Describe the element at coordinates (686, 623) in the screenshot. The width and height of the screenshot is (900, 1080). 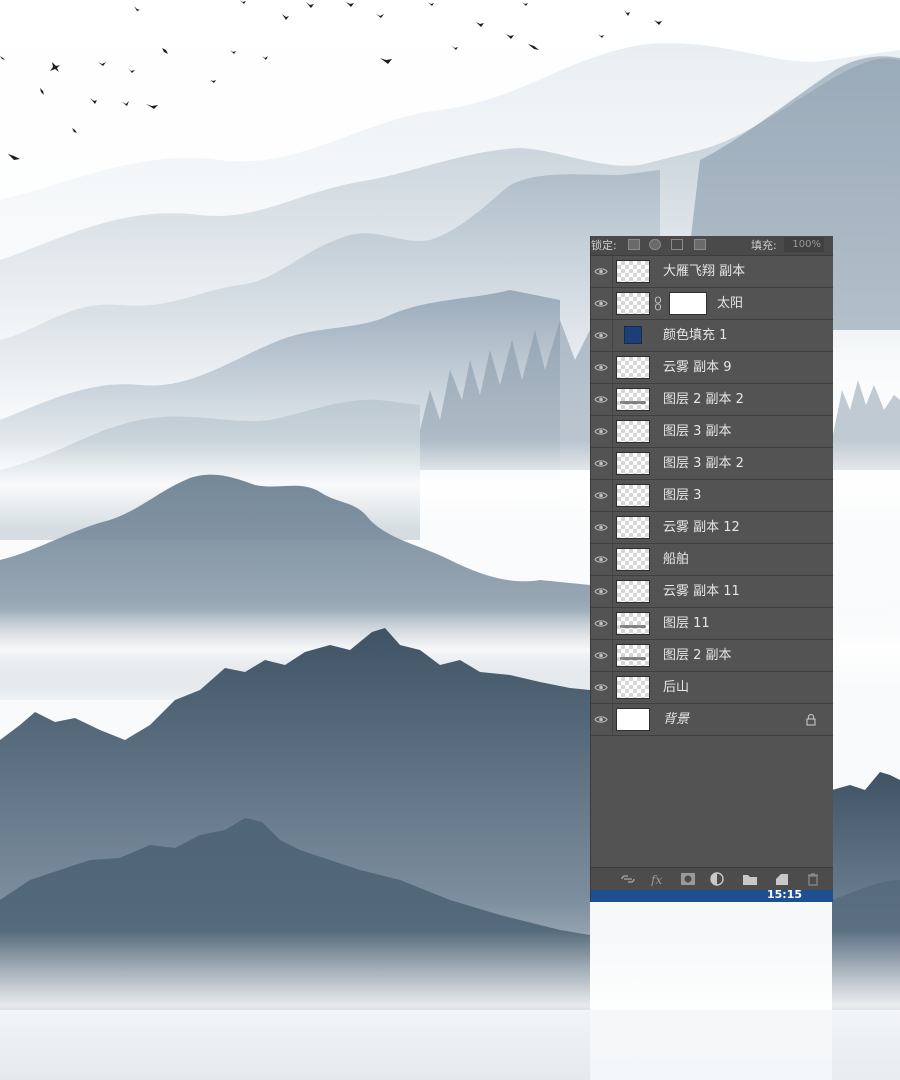
I see `layer-name: 图层 11` at that location.